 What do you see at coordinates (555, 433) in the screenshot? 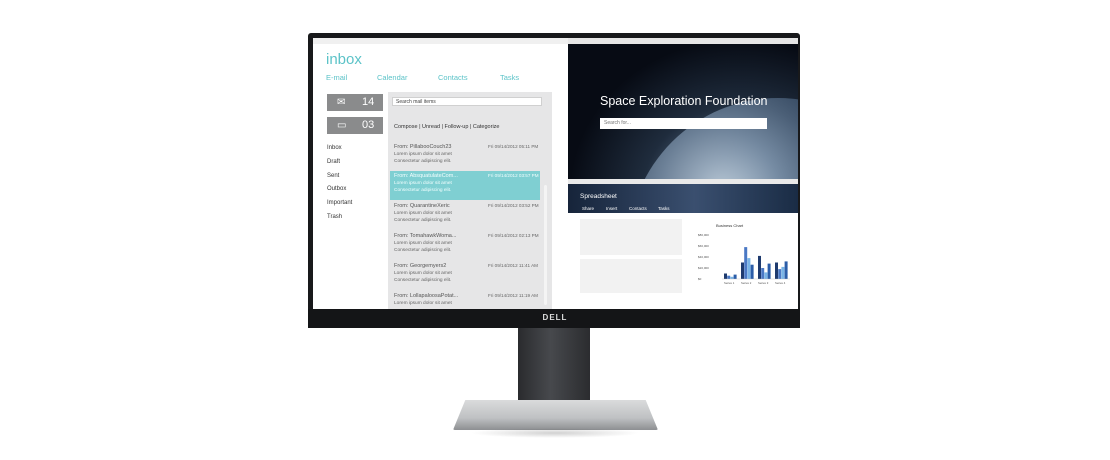
I see `base-shadow` at bounding box center [555, 433].